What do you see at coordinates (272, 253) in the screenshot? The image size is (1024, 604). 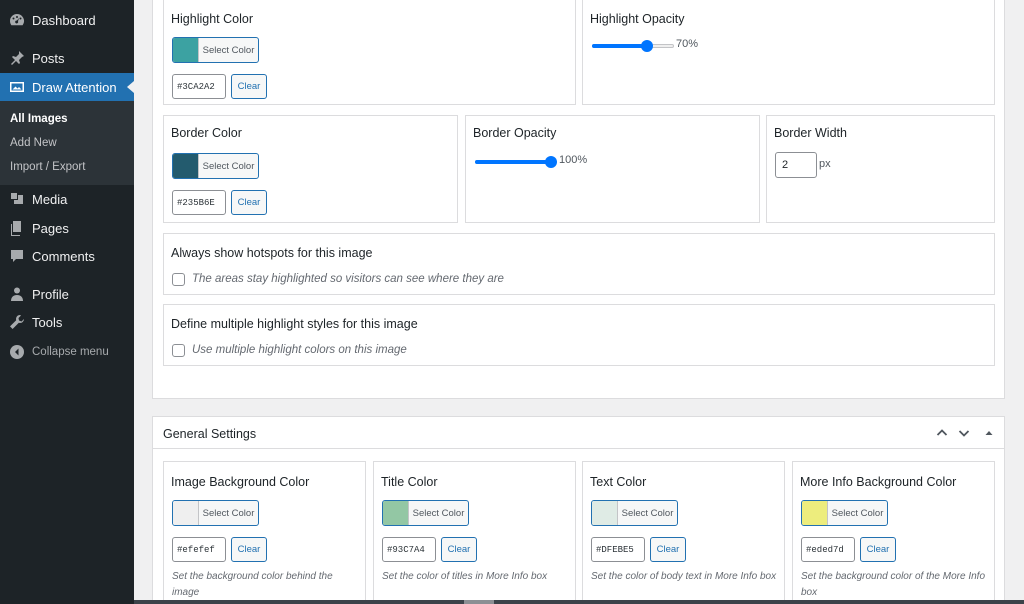 I see `always-show-title: Always show hotspots for this image` at bounding box center [272, 253].